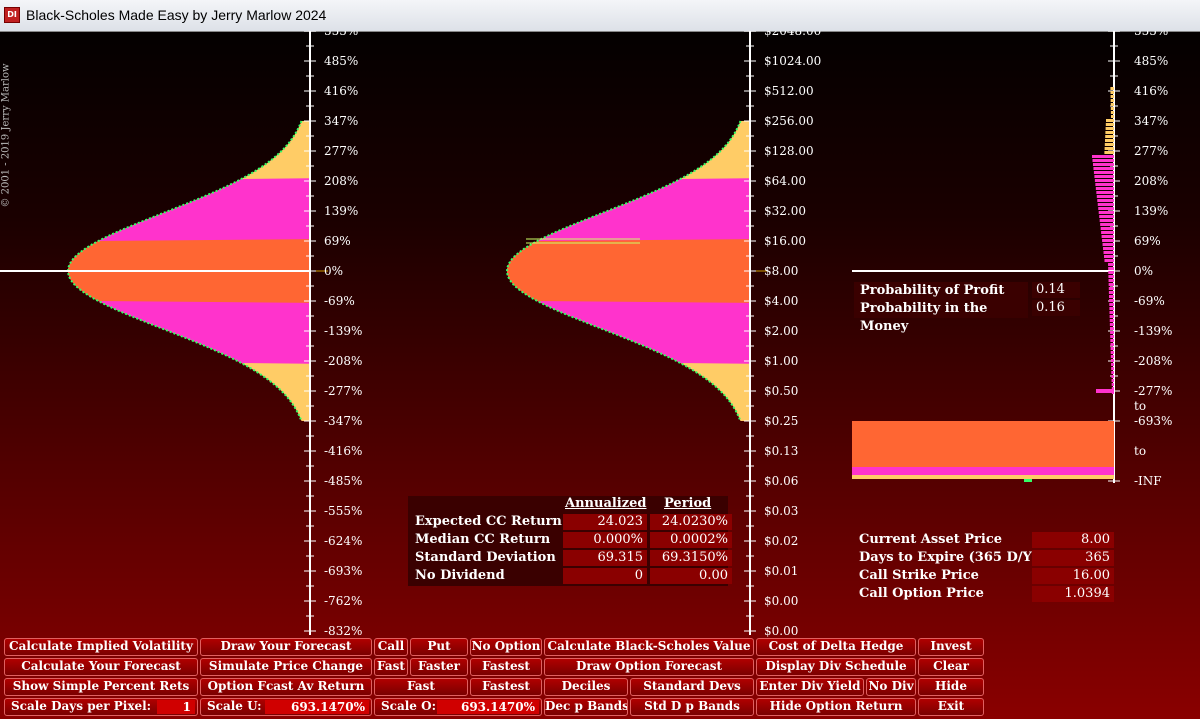 This screenshot has width=1200, height=719. I want to click on returns-row-period: 0.00, so click(691, 576).